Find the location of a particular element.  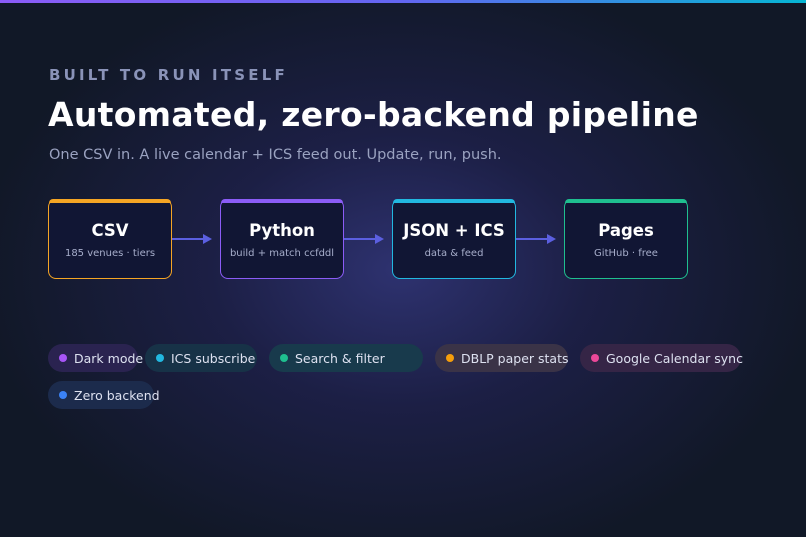

step-title: JSON + ICS is located at coordinates (454, 230).